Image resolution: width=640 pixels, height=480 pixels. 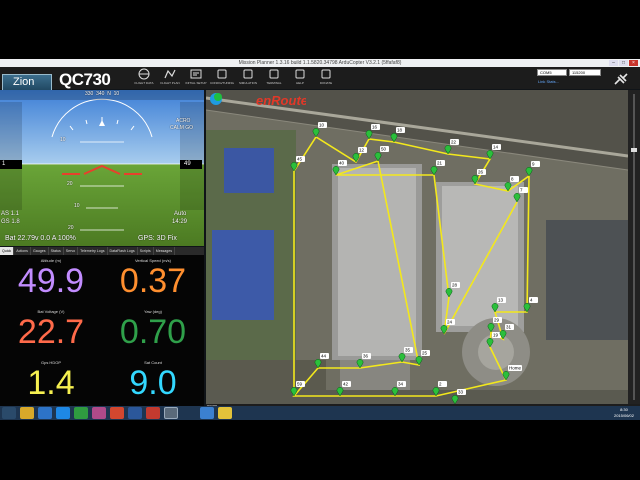 I want to click on maximize-button: □, so click(x=623, y=63).